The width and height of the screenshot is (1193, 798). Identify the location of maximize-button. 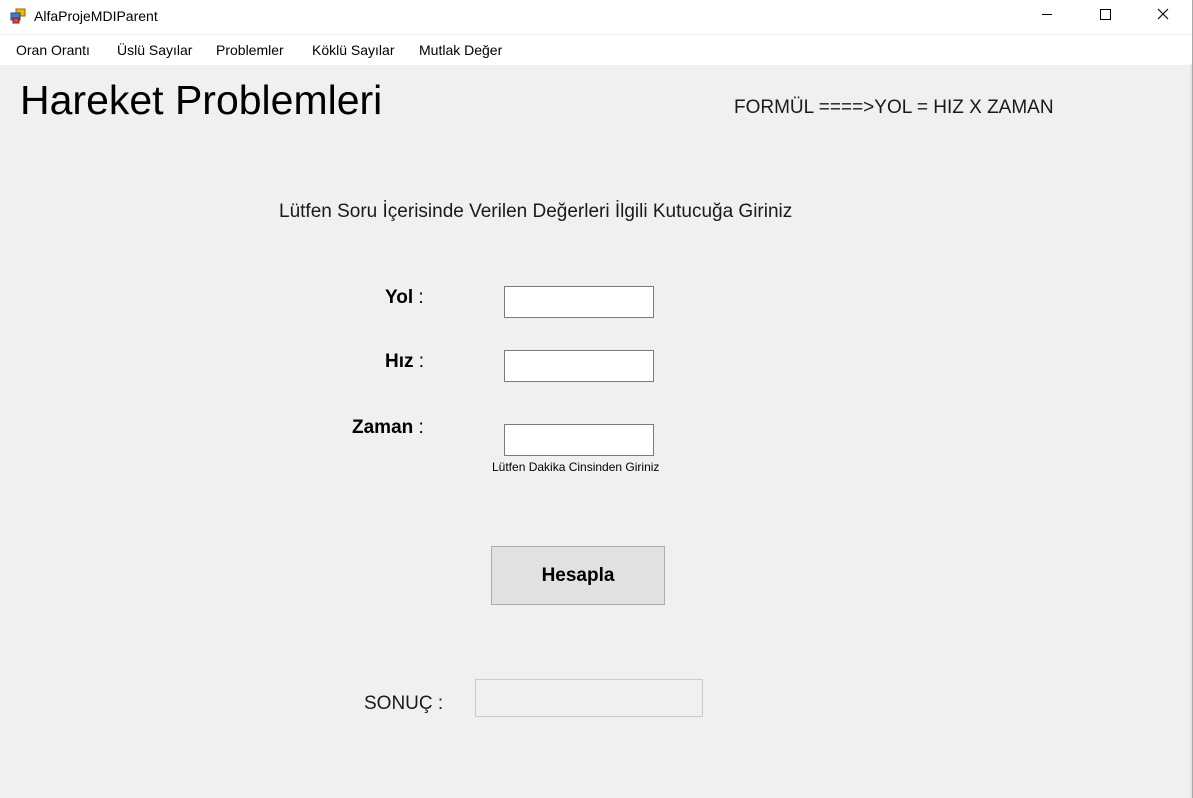
(1105, 16).